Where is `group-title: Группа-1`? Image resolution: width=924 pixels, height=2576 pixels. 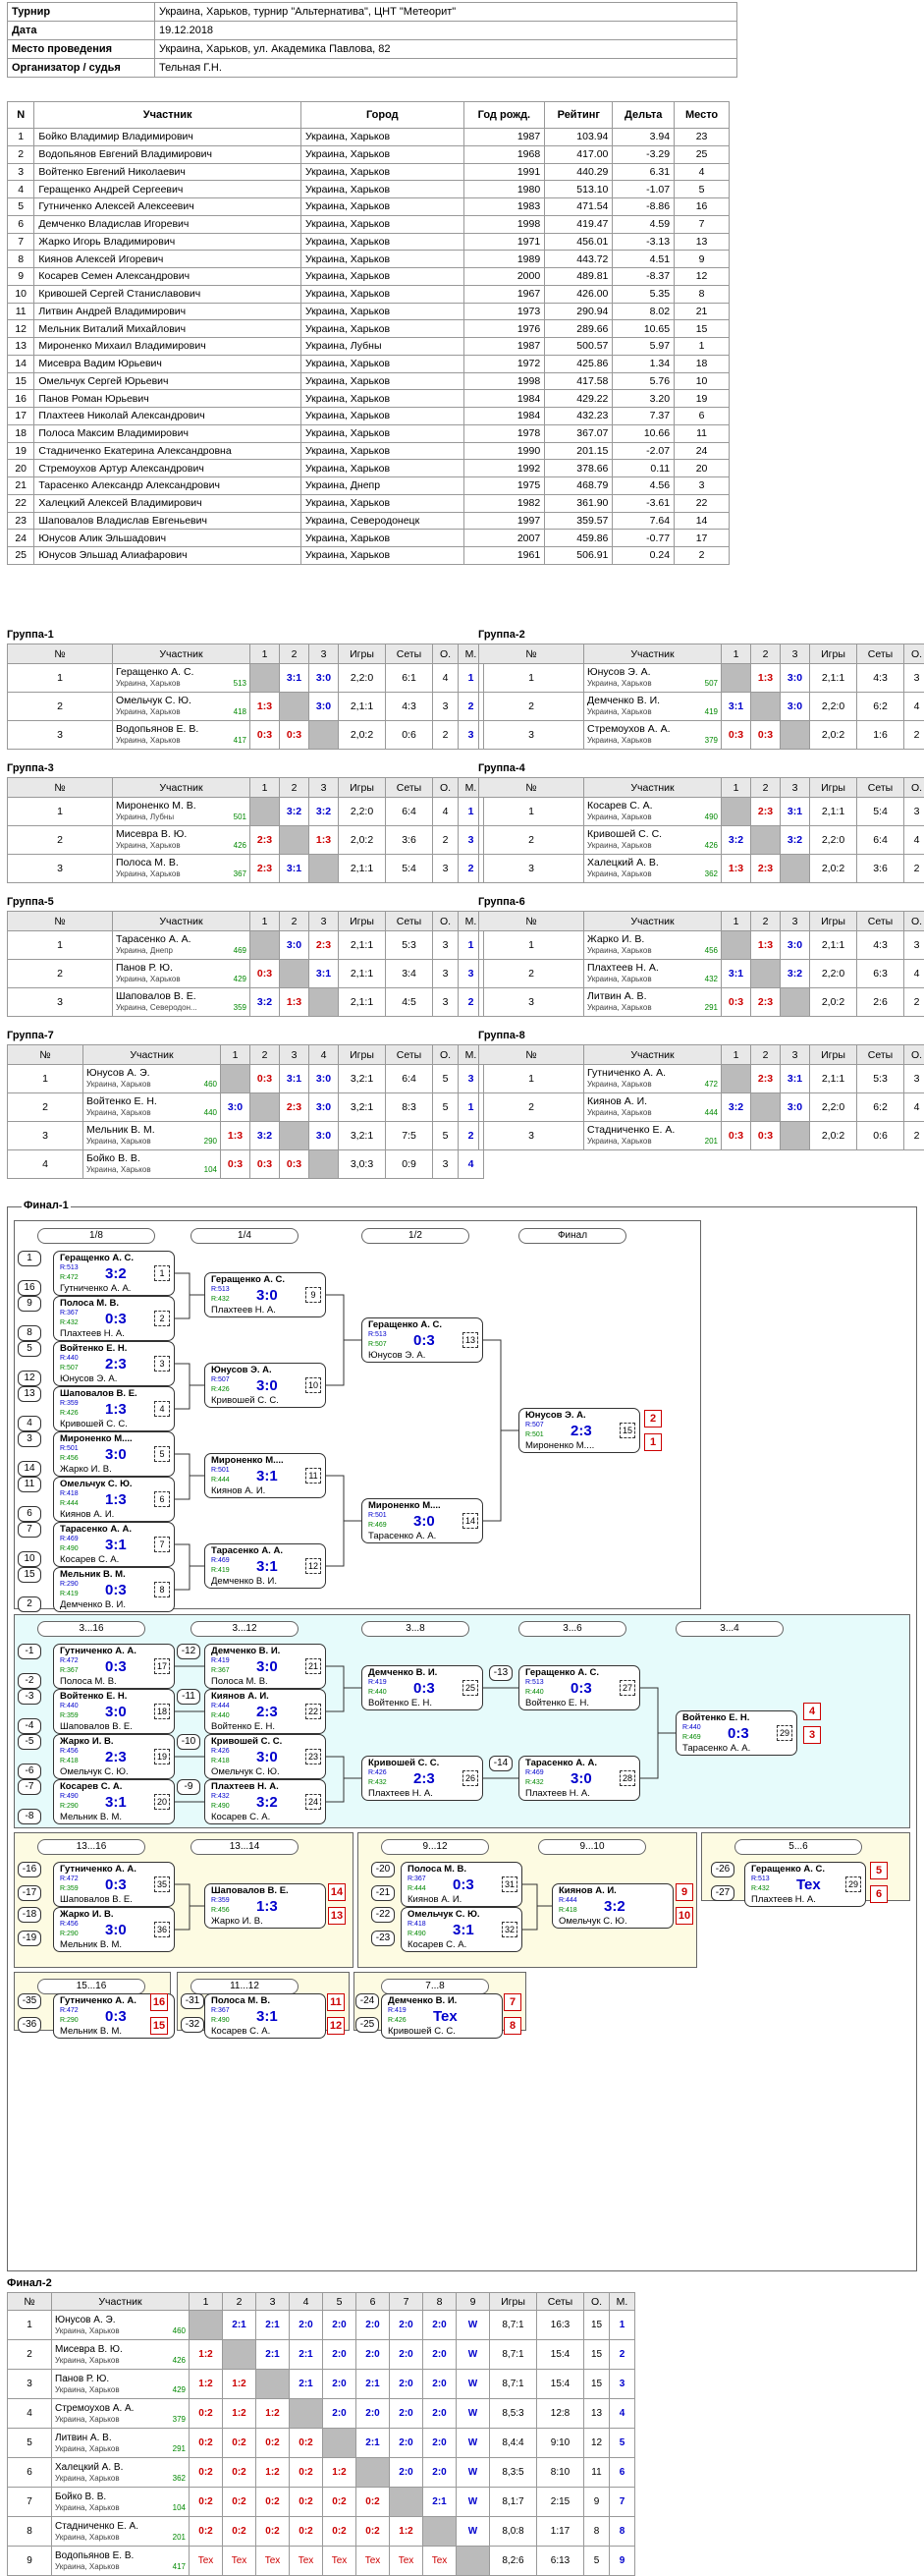
group-title: Группа-1 is located at coordinates (31, 635).